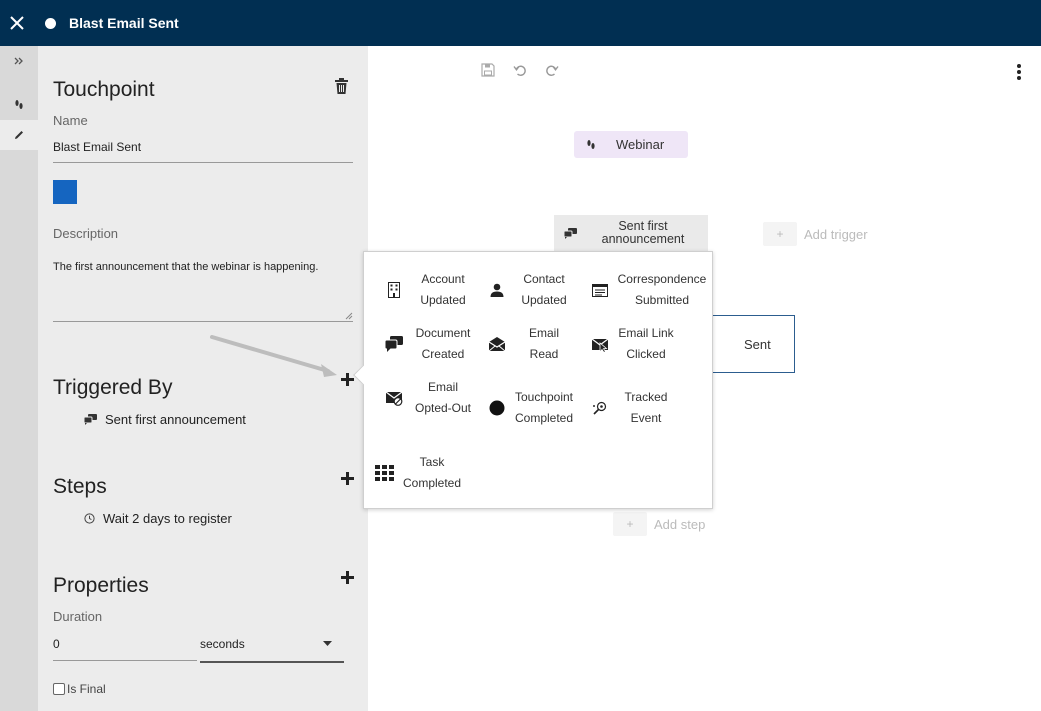 The height and width of the screenshot is (711, 1041). I want to click on envelope-cursor-icon, so click(600, 344).